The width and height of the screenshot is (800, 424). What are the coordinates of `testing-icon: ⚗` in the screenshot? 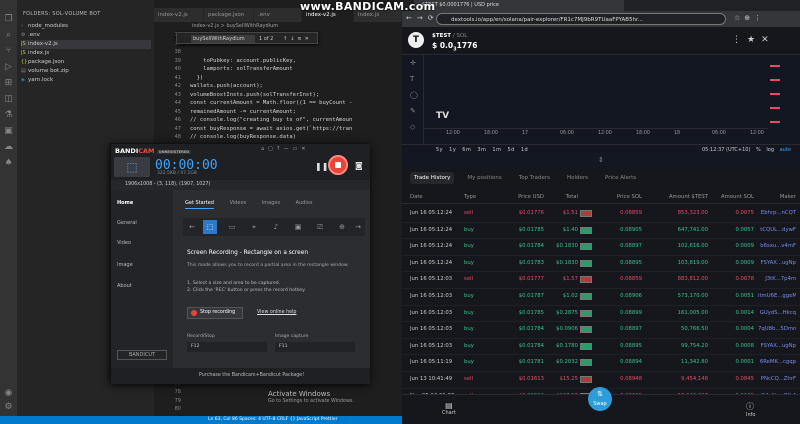 It's located at (8, 115).